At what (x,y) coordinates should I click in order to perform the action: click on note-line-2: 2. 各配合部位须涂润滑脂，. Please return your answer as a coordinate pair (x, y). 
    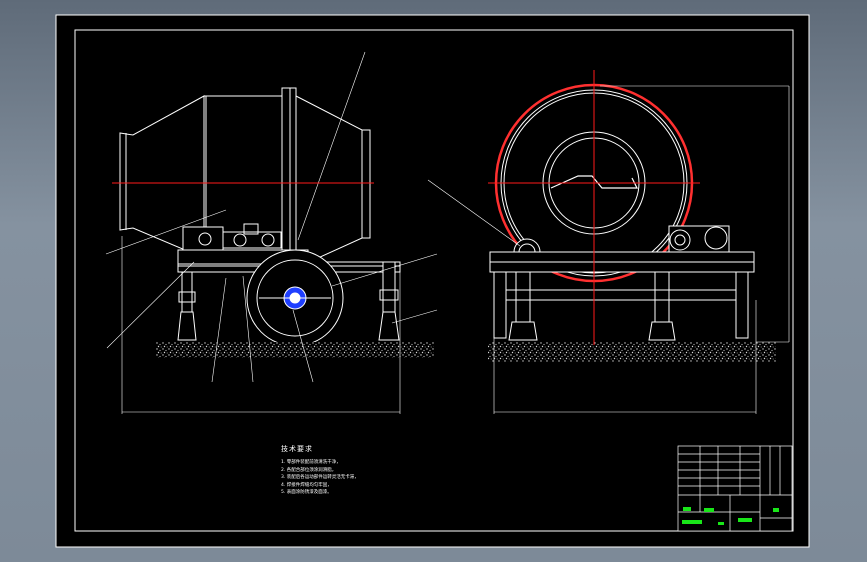
    Looking at the image, I should click on (309, 470).